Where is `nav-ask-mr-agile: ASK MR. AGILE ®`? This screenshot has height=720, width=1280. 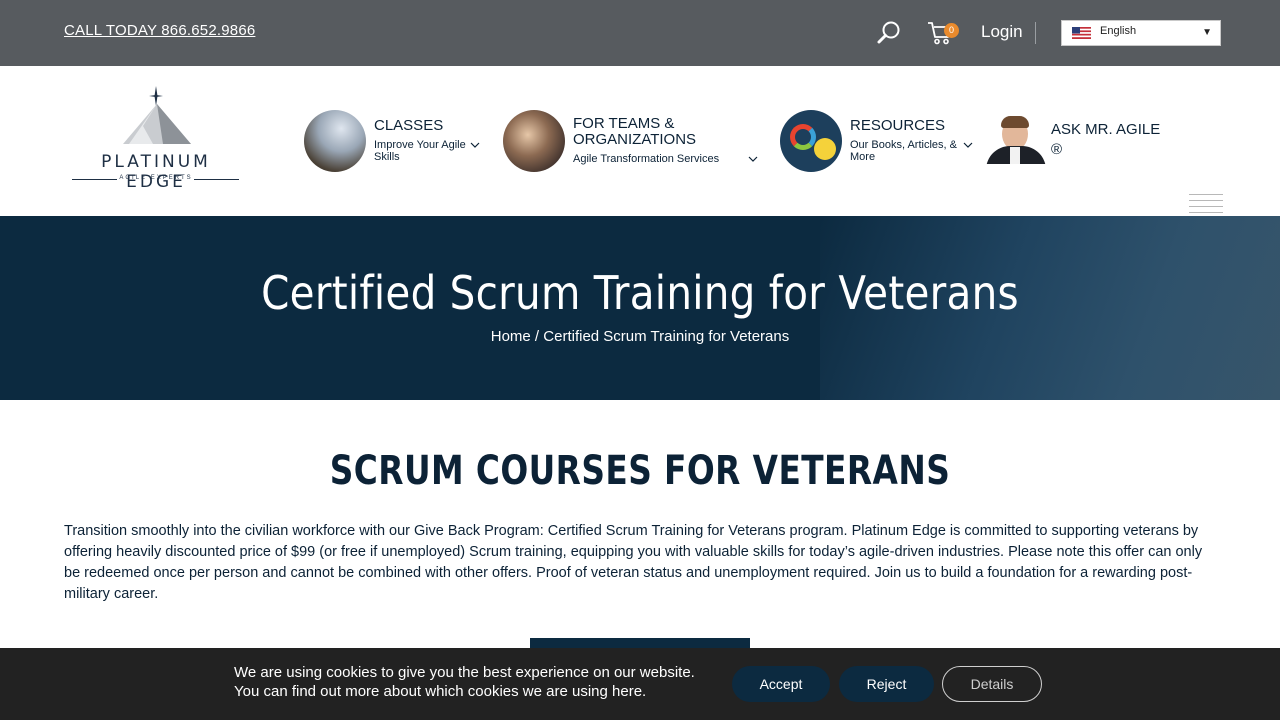 nav-ask-mr-agile: ASK MR. AGILE ® is located at coordinates (1074, 142).